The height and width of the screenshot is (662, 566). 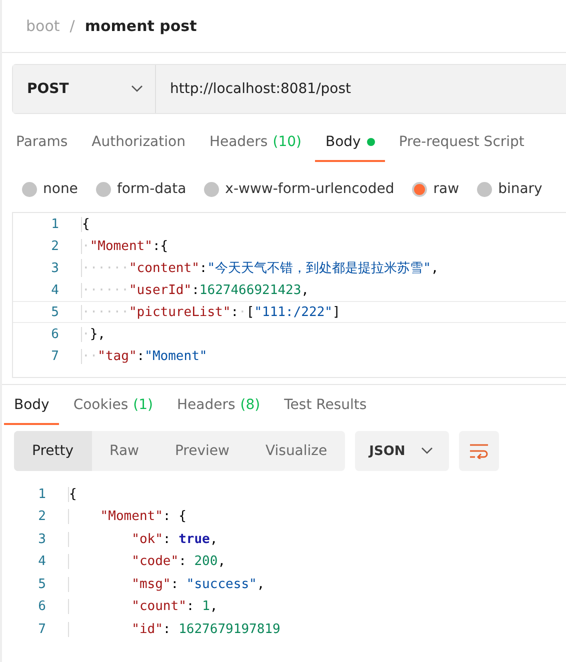 What do you see at coordinates (141, 189) in the screenshot?
I see `body-type-radio: form-data` at bounding box center [141, 189].